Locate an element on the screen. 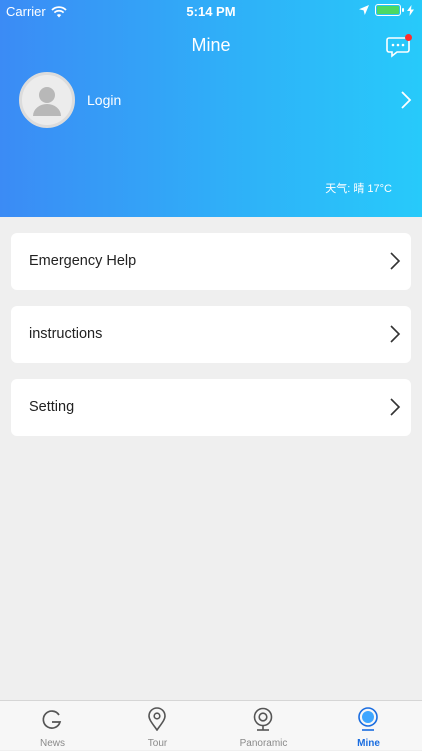 This screenshot has width=422, height=751. tab-label: News is located at coordinates (52, 743).